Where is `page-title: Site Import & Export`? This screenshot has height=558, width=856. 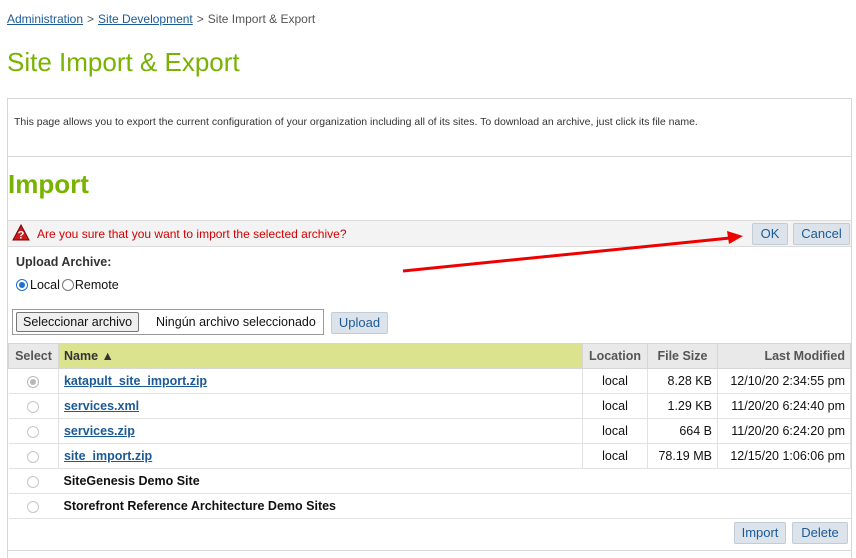 page-title: Site Import & Export is located at coordinates (123, 62).